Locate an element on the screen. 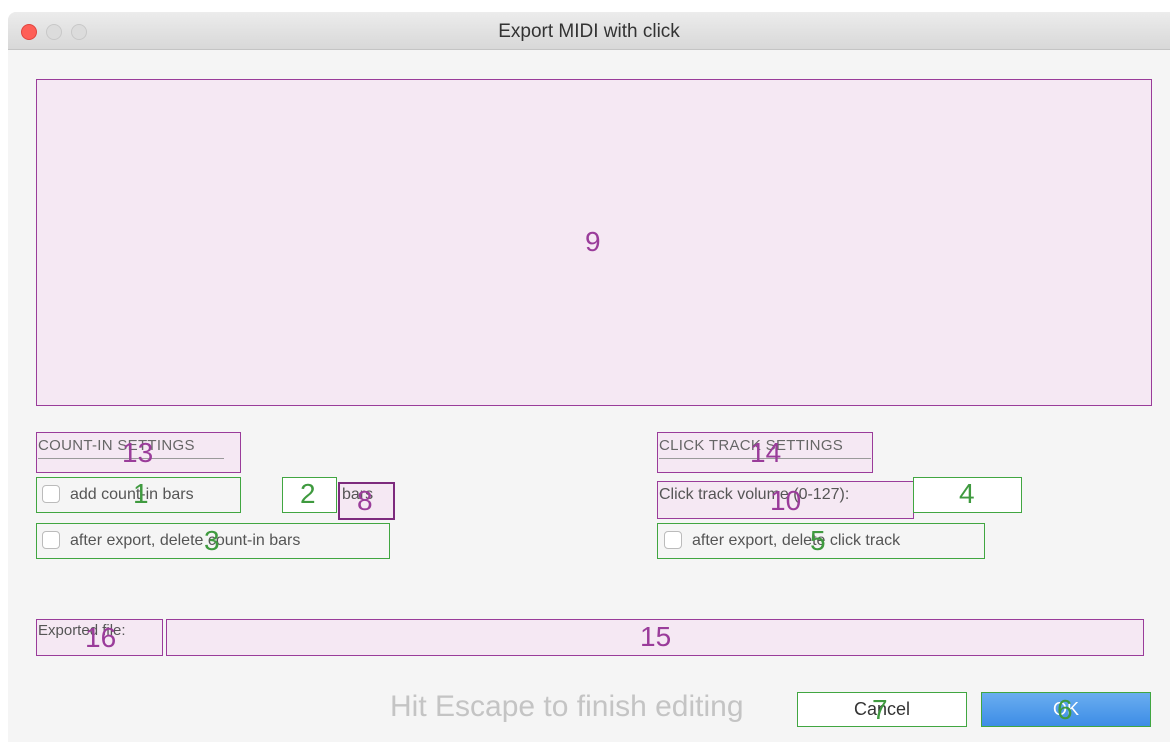 The height and width of the screenshot is (742, 1170). delete-click-track-marker: 5 is located at coordinates (818, 540).